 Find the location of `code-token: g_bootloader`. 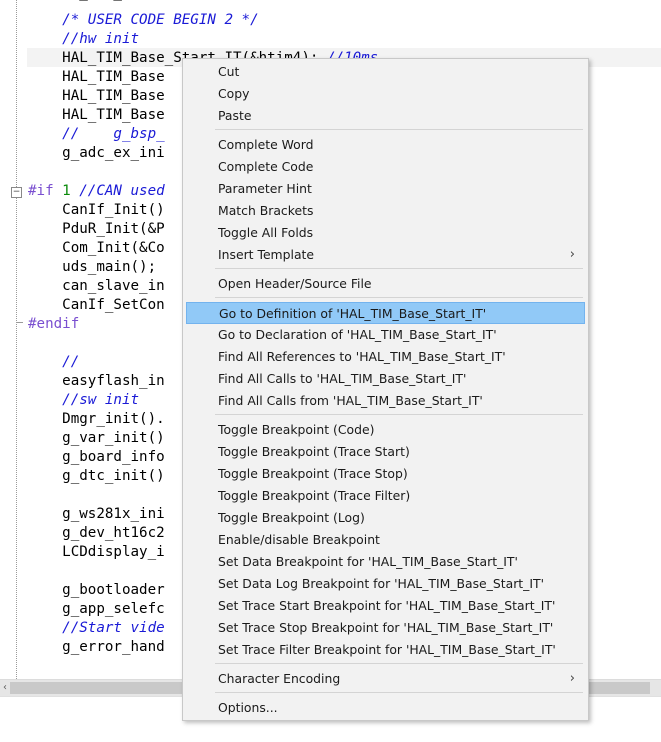

code-token: g_bootloader is located at coordinates (96, 590).